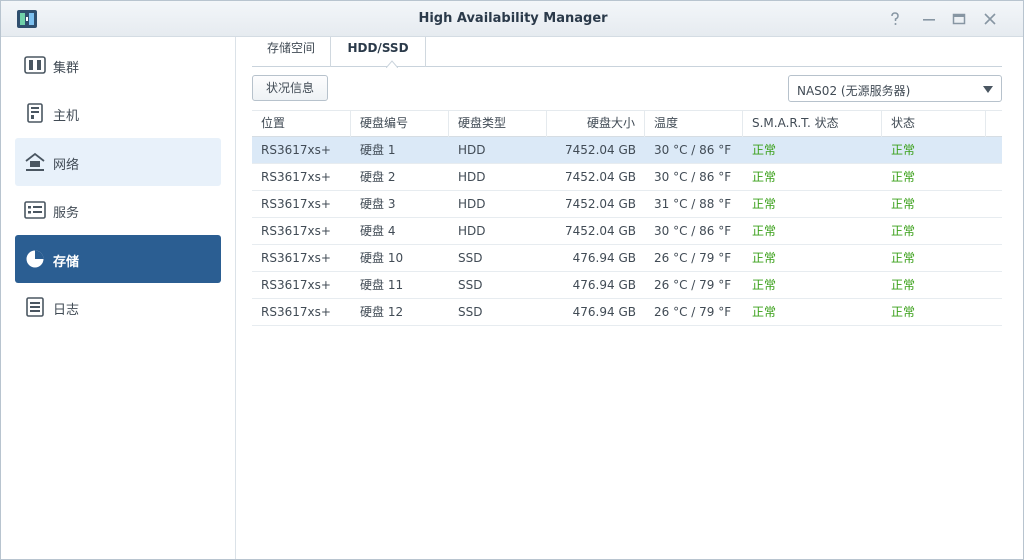 The height and width of the screenshot is (560, 1024). I want to click on table-header: 位置 硬盘编号 硬盘类型 硬盘大小 温度 S.M.A.R.T. 状态 状态, so click(627, 123).